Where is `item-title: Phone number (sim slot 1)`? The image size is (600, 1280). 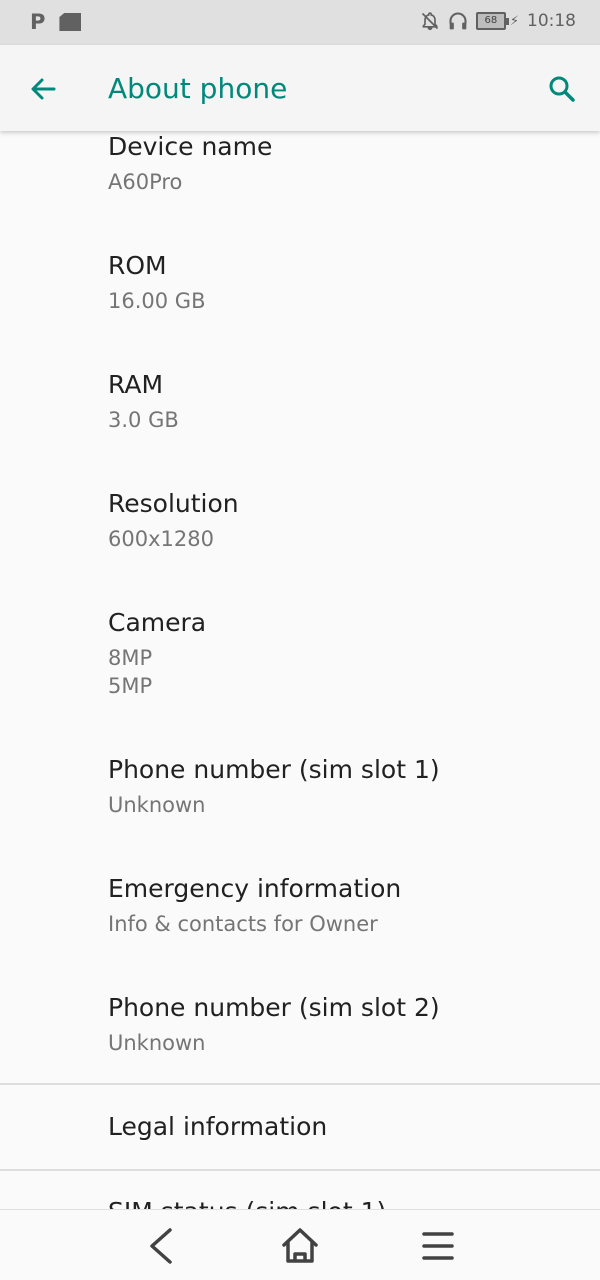 item-title: Phone number (sim slot 1) is located at coordinates (274, 769).